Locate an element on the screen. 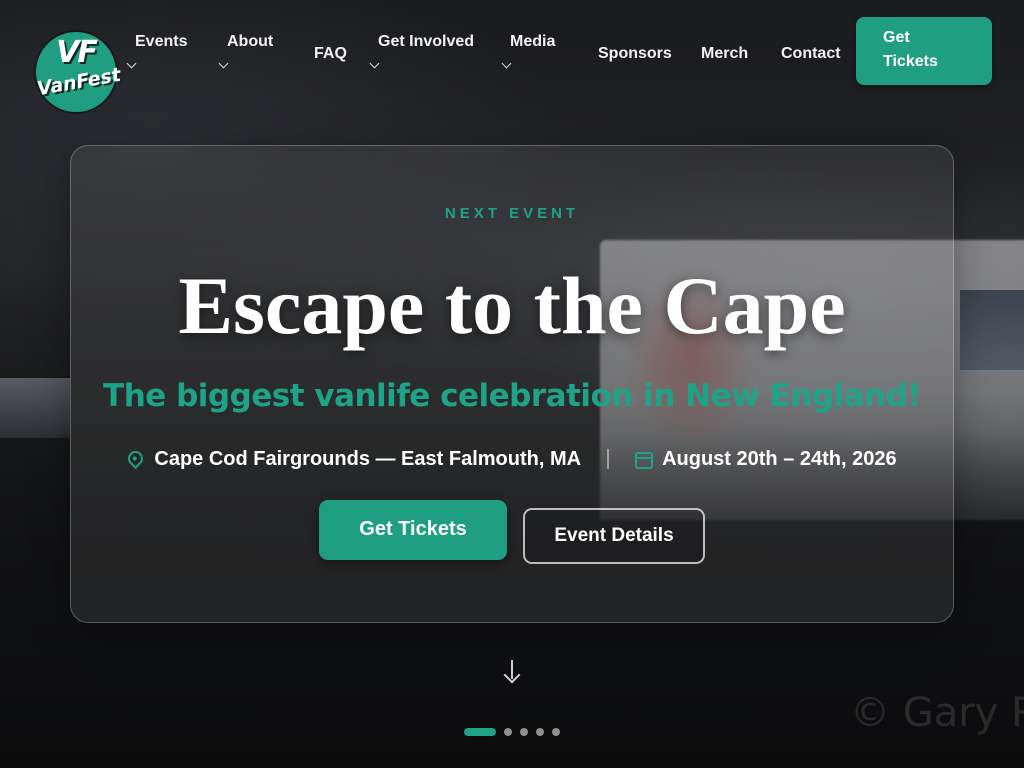 This screenshot has width=1024, height=768. nav-item-get-involved: Get Involved is located at coordinates (422, 50).